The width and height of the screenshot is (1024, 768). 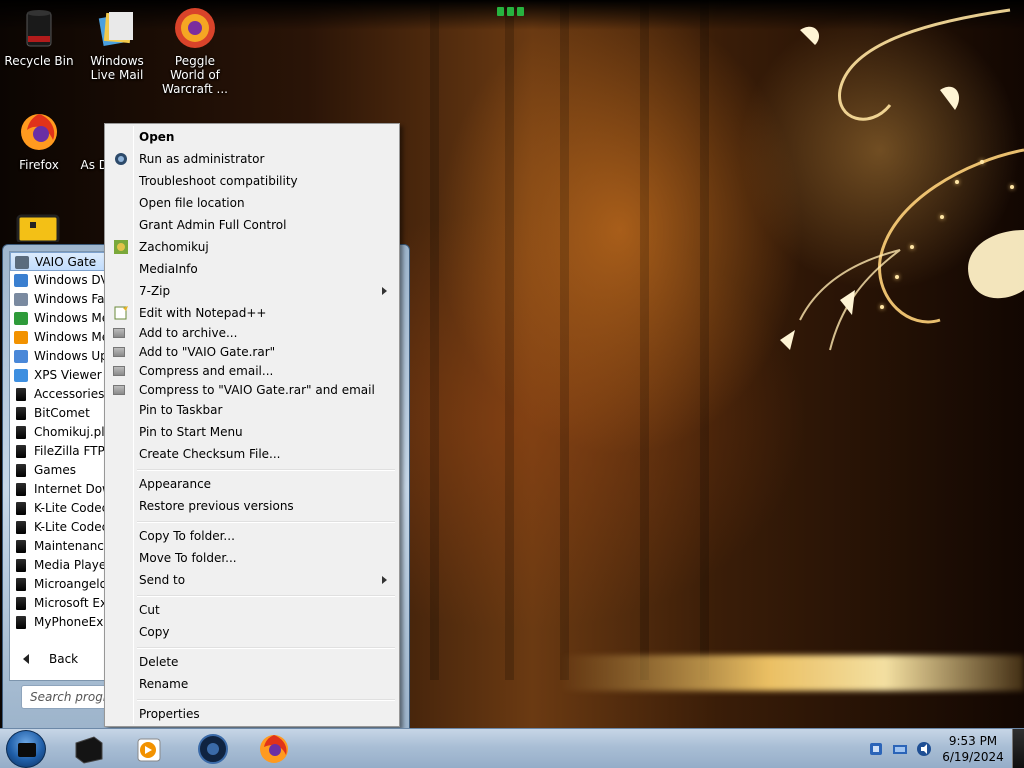 I want to click on menu-item-label: Pin to Start Menu, so click(x=191, y=432).